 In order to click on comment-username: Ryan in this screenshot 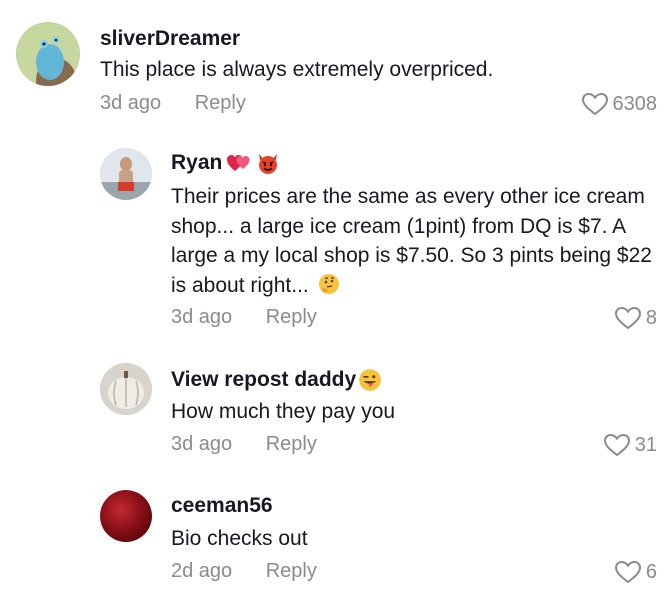, I will do `click(225, 163)`.